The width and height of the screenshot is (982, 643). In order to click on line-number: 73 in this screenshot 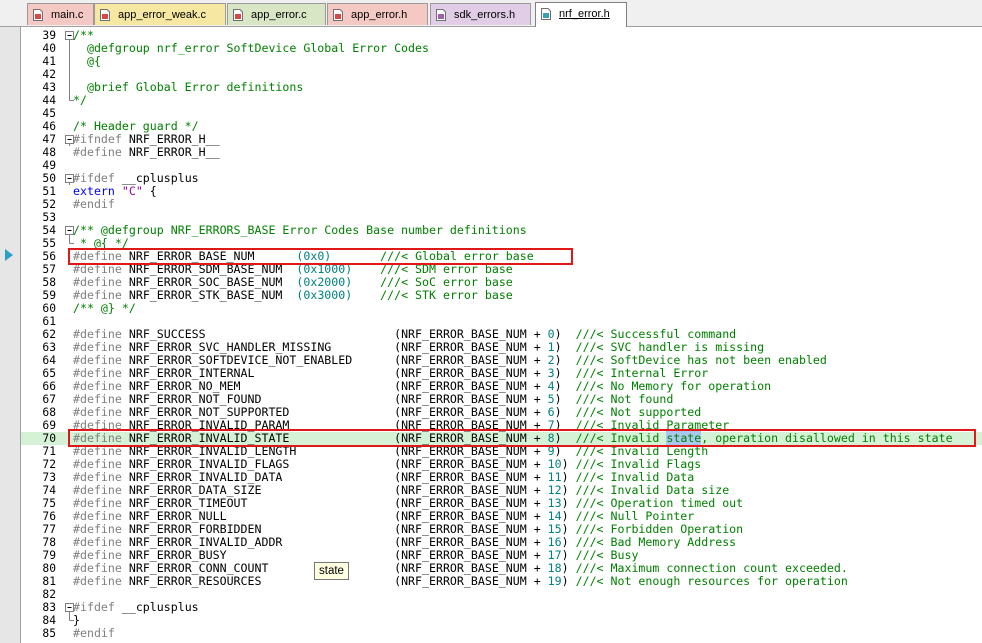, I will do `click(49, 477)`.